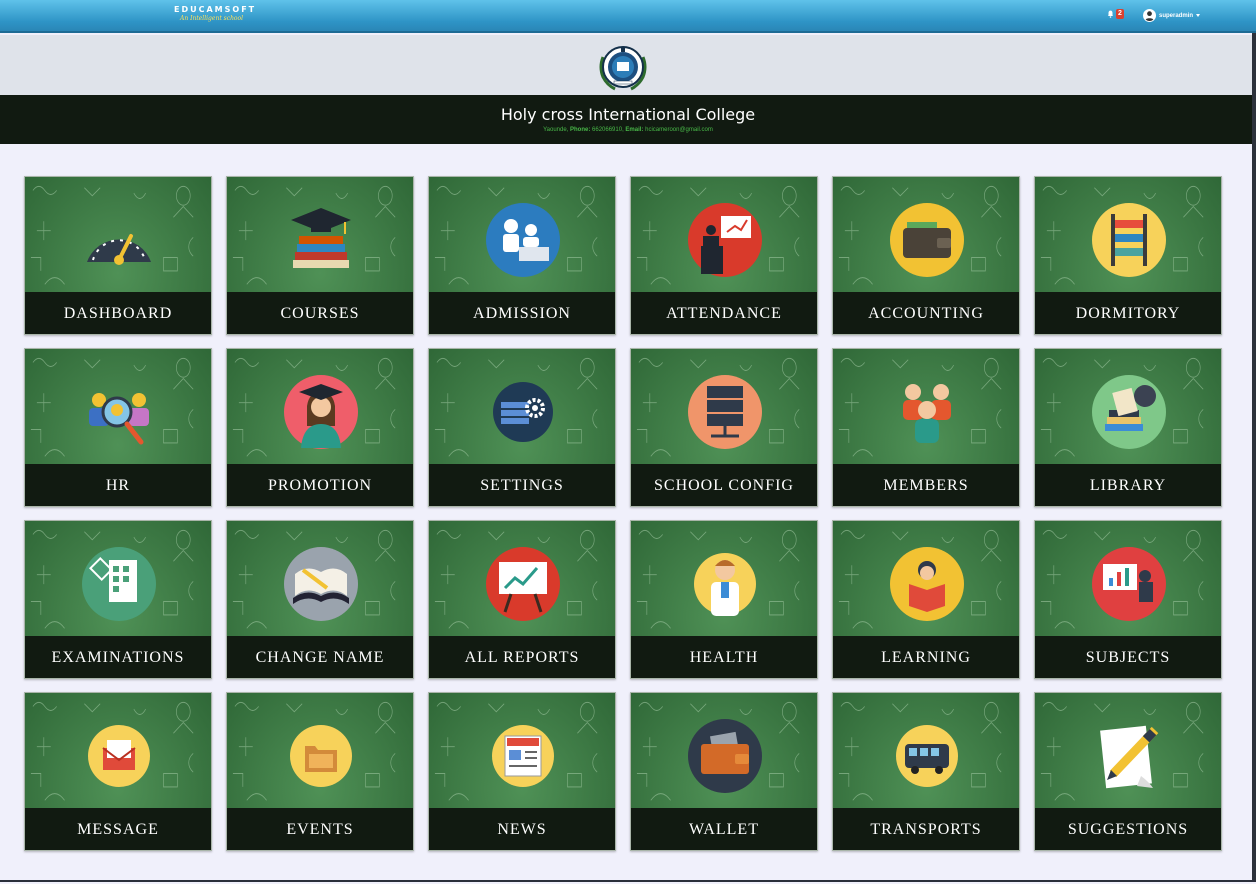  I want to click on wallet-card-icon, so click(725, 756).